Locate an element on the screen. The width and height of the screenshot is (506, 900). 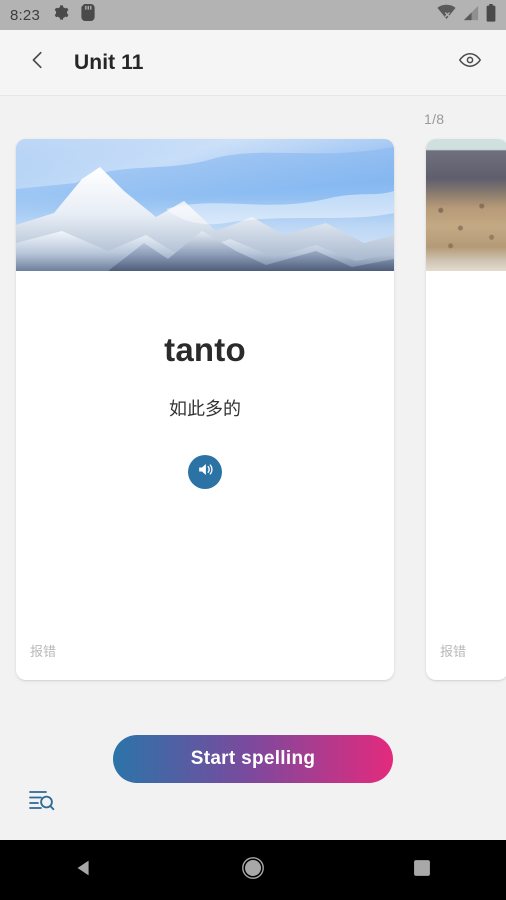
flashcard-image is located at coordinates (205, 205).